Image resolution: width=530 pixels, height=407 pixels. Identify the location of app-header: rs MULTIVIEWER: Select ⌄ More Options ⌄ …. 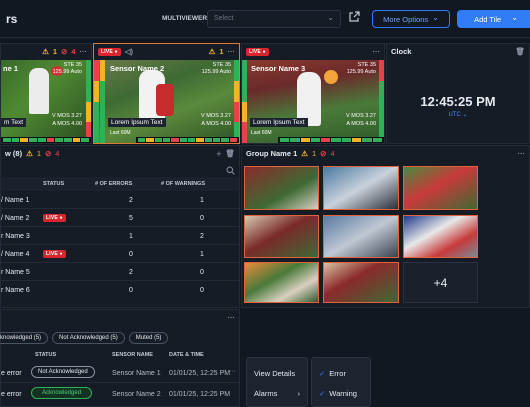
(265, 19).